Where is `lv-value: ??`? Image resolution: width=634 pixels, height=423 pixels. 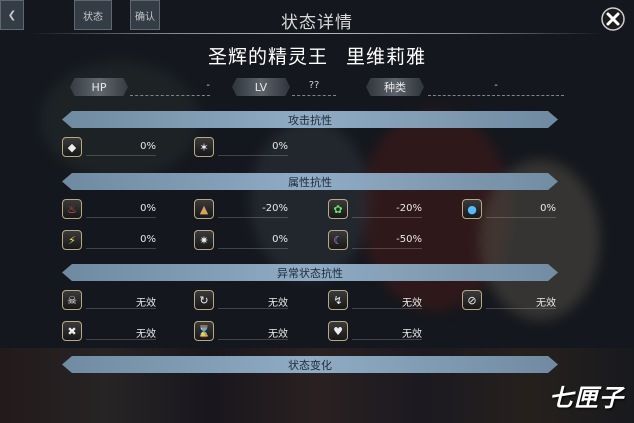 lv-value: ?? is located at coordinates (314, 88).